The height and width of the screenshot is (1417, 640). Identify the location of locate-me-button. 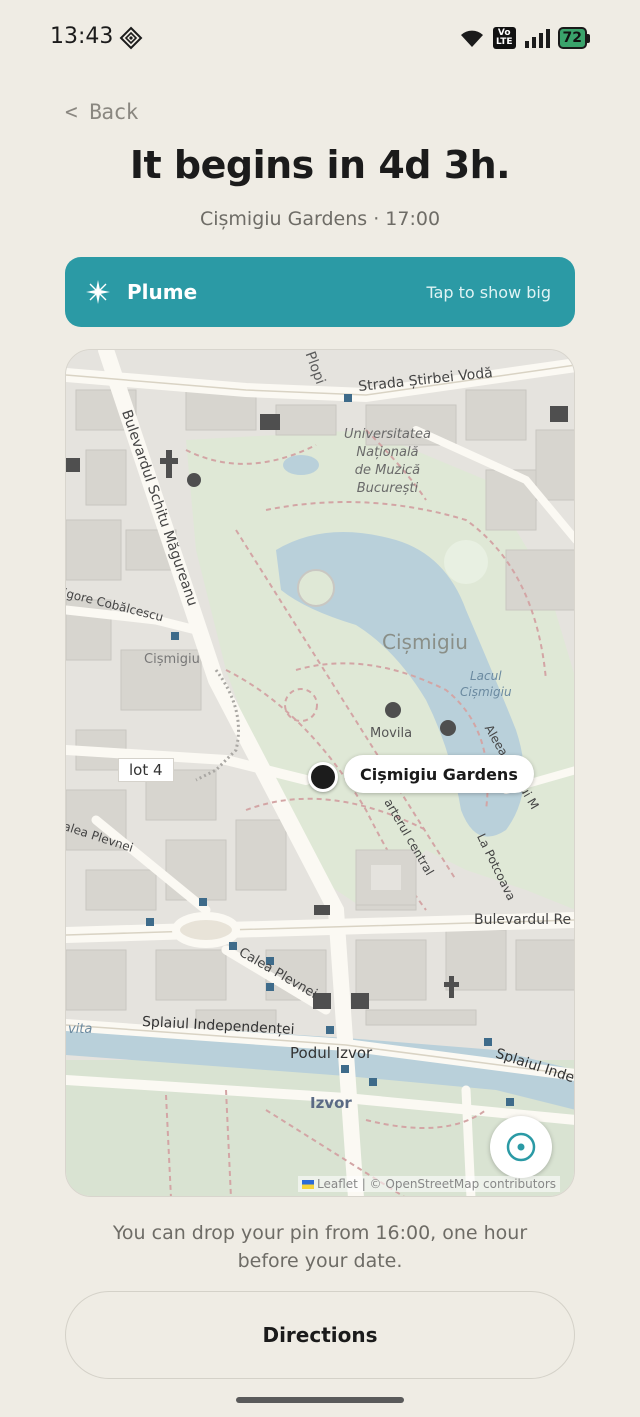
(521, 1147).